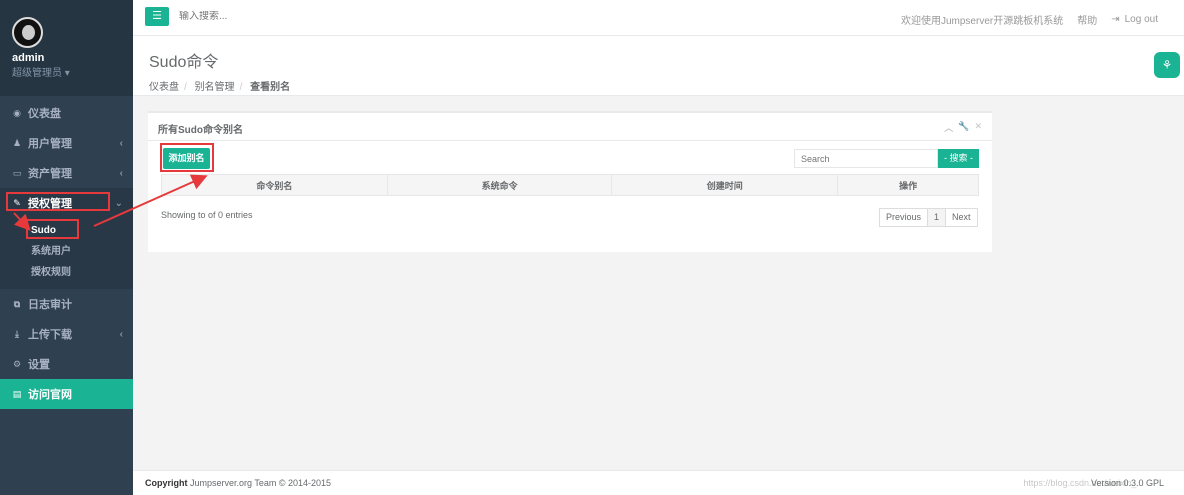  Describe the element at coordinates (937, 217) in the screenshot. I see `page-button: 1` at that location.